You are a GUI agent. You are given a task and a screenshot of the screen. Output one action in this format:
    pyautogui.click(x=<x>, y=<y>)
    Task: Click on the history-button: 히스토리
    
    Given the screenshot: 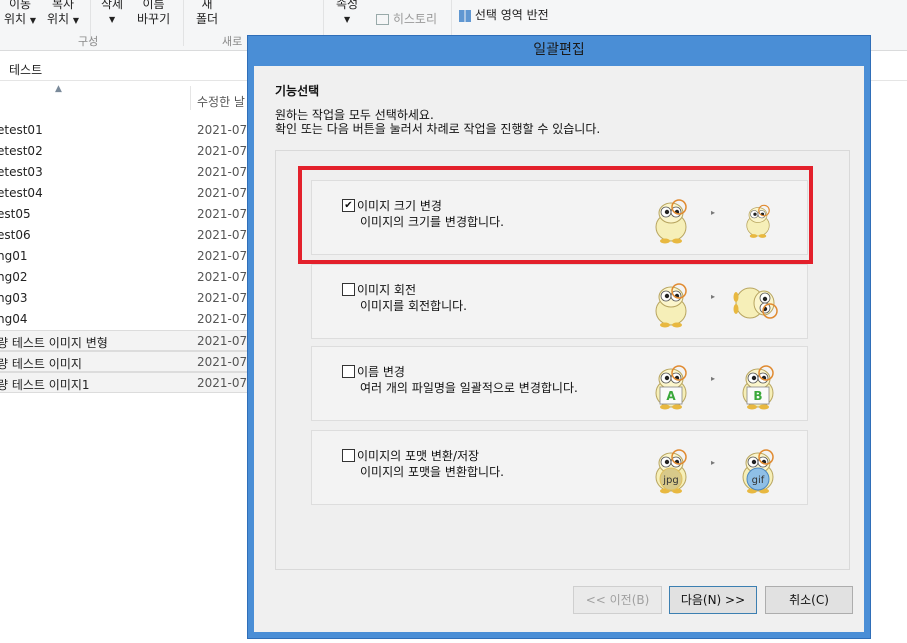 What is the action you would take?
    pyautogui.click(x=406, y=18)
    